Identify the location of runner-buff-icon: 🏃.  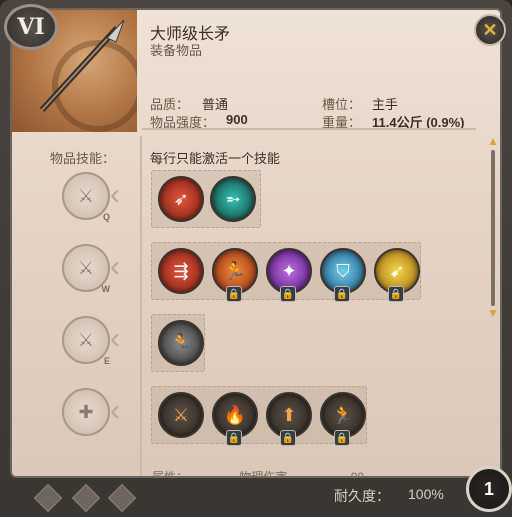
(343, 414).